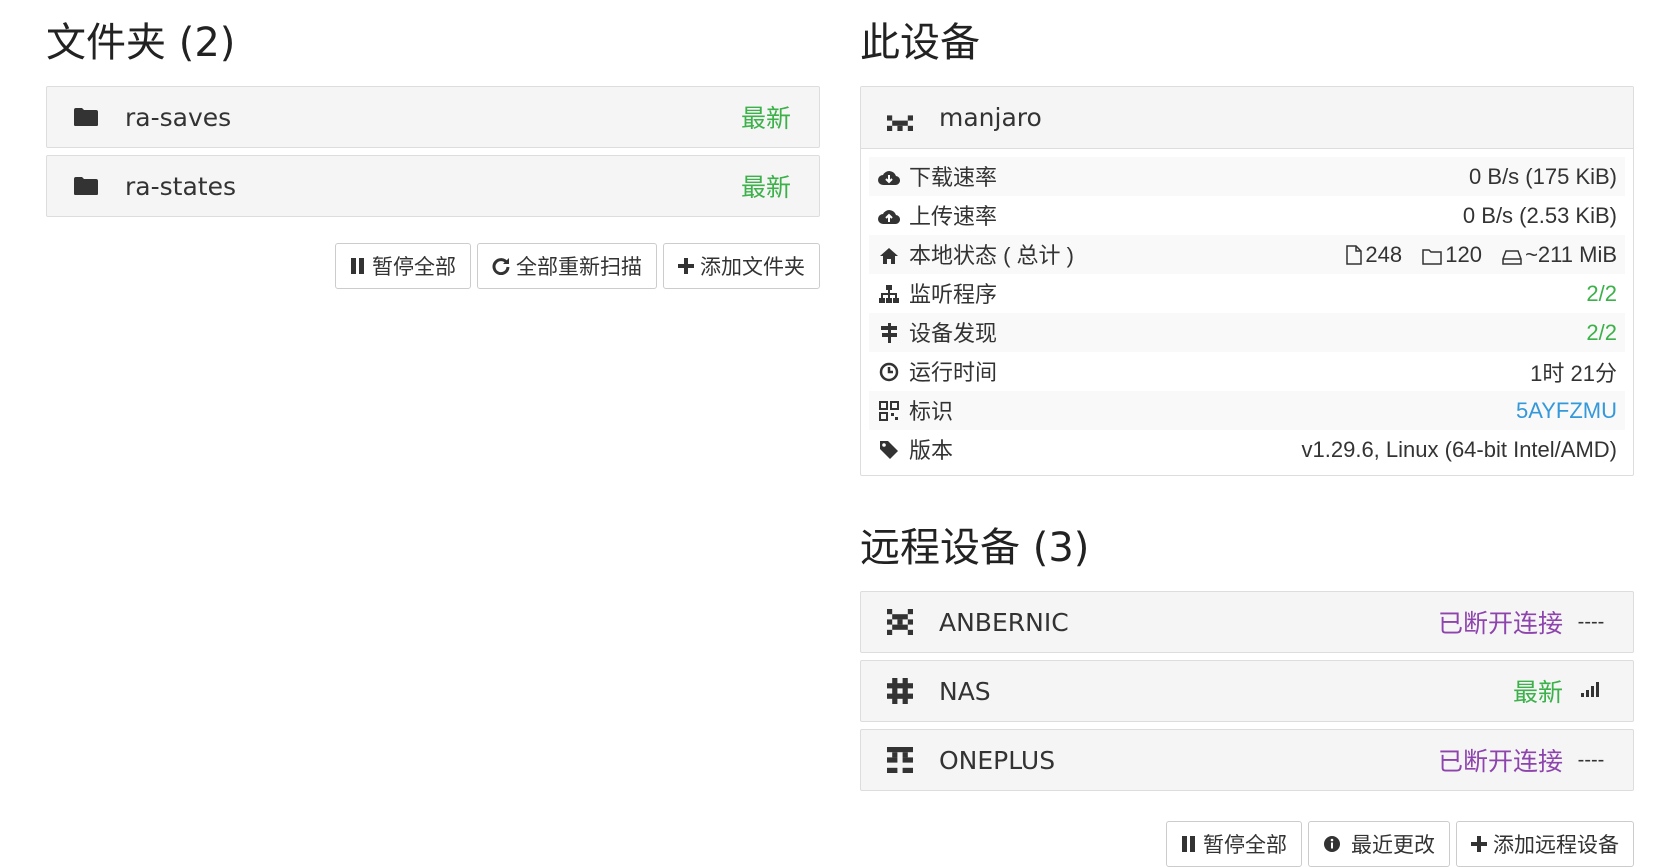  Describe the element at coordinates (178, 117) in the screenshot. I see `folder-name: ra-saves` at that location.